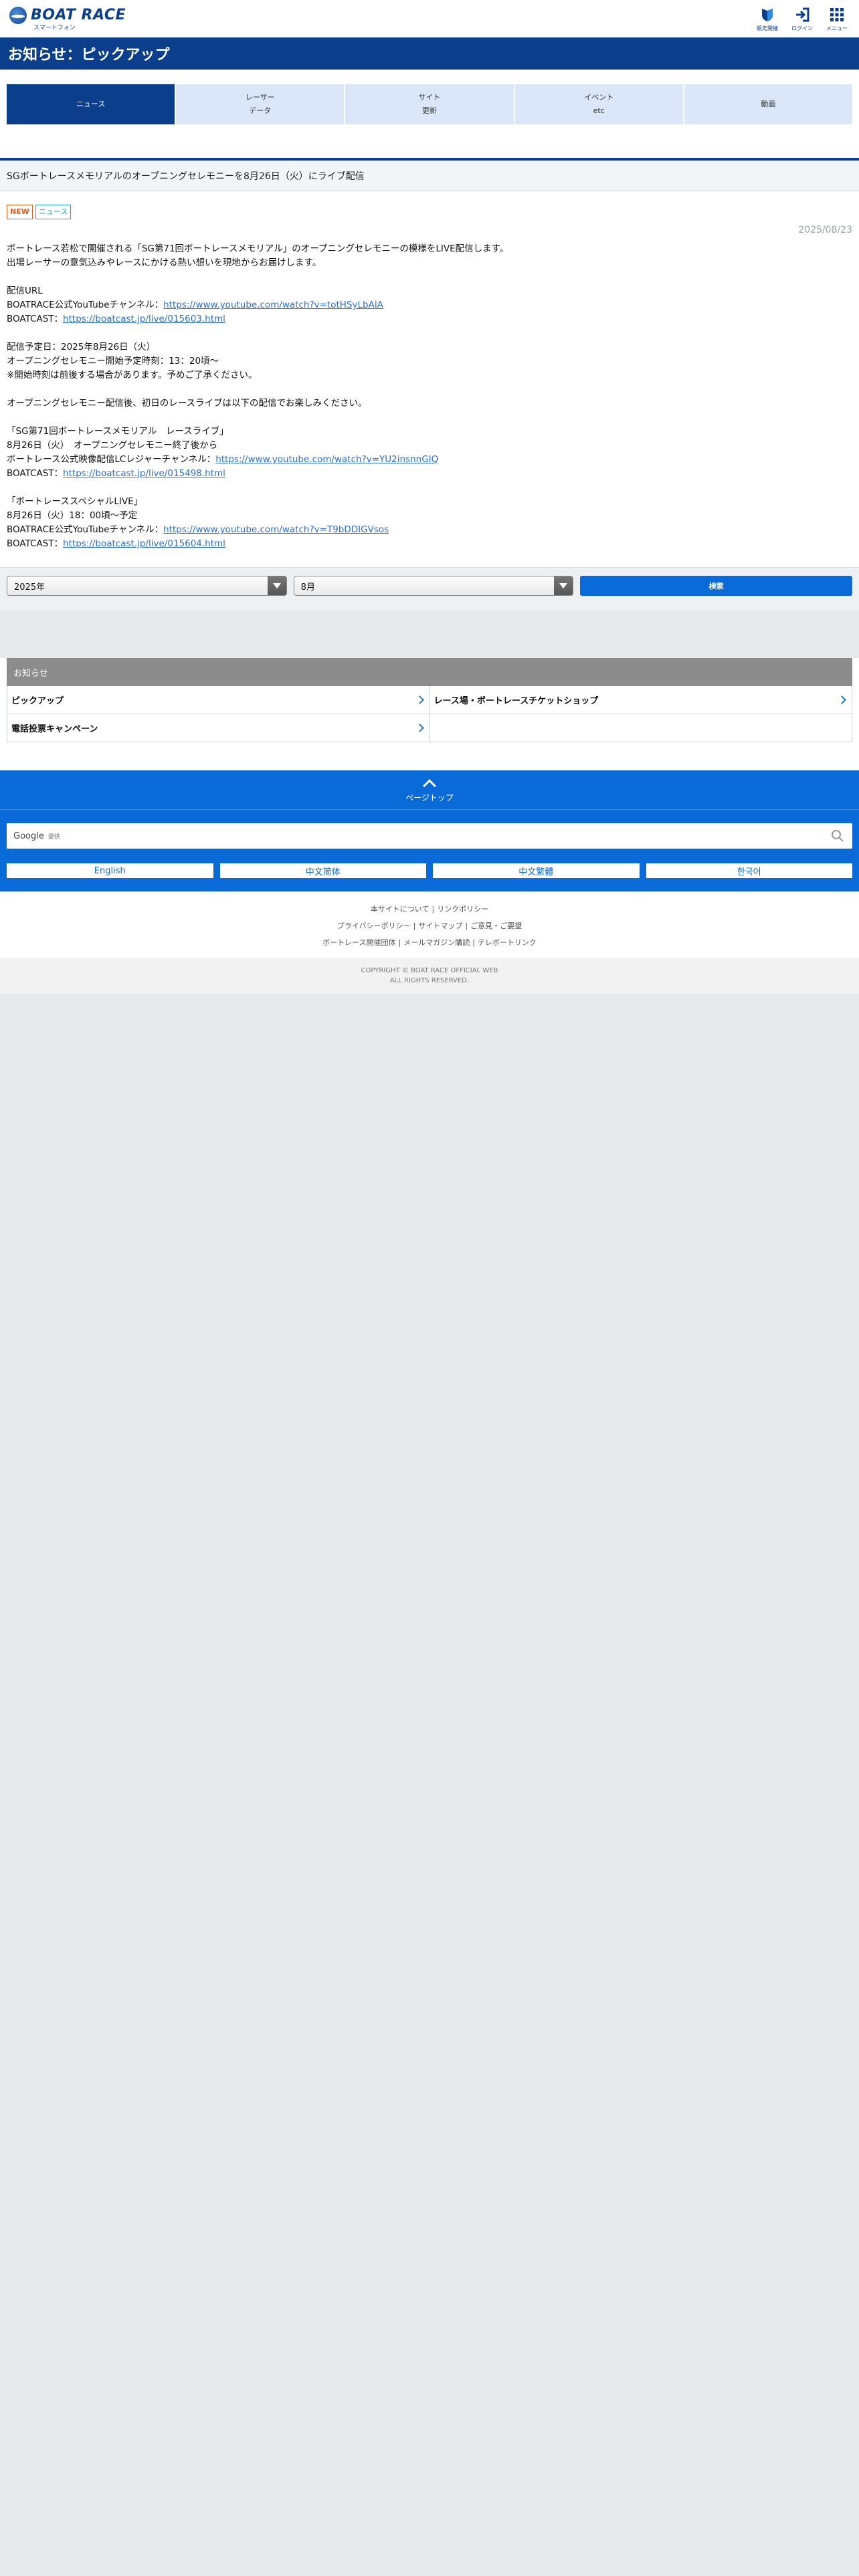 This screenshot has width=859, height=2576. What do you see at coordinates (20, 212) in the screenshot?
I see `new-badge: NEW` at bounding box center [20, 212].